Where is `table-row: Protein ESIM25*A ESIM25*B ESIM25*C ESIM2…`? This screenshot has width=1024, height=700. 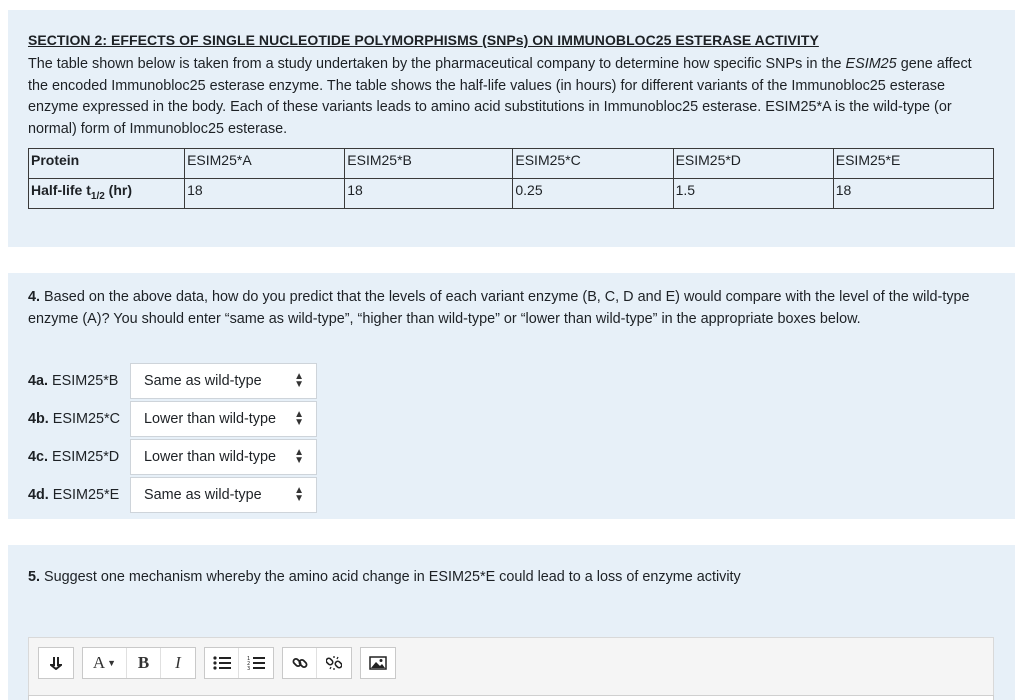 table-row: Protein ESIM25*A ESIM25*B ESIM25*C ESIM2… is located at coordinates (511, 163).